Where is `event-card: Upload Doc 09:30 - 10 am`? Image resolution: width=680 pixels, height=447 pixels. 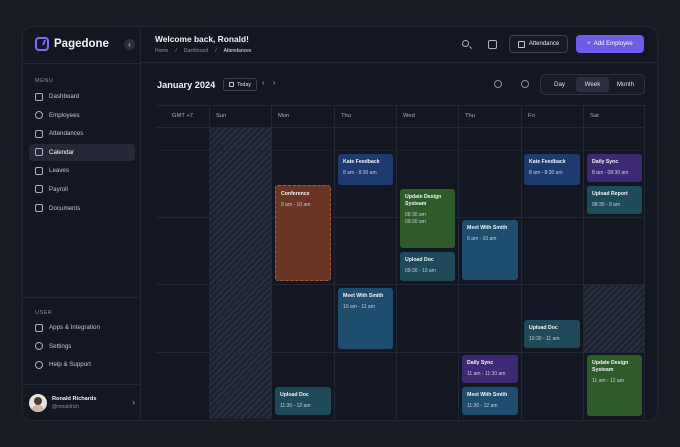 event-card: Upload Doc 09:30 - 10 am is located at coordinates (427, 266).